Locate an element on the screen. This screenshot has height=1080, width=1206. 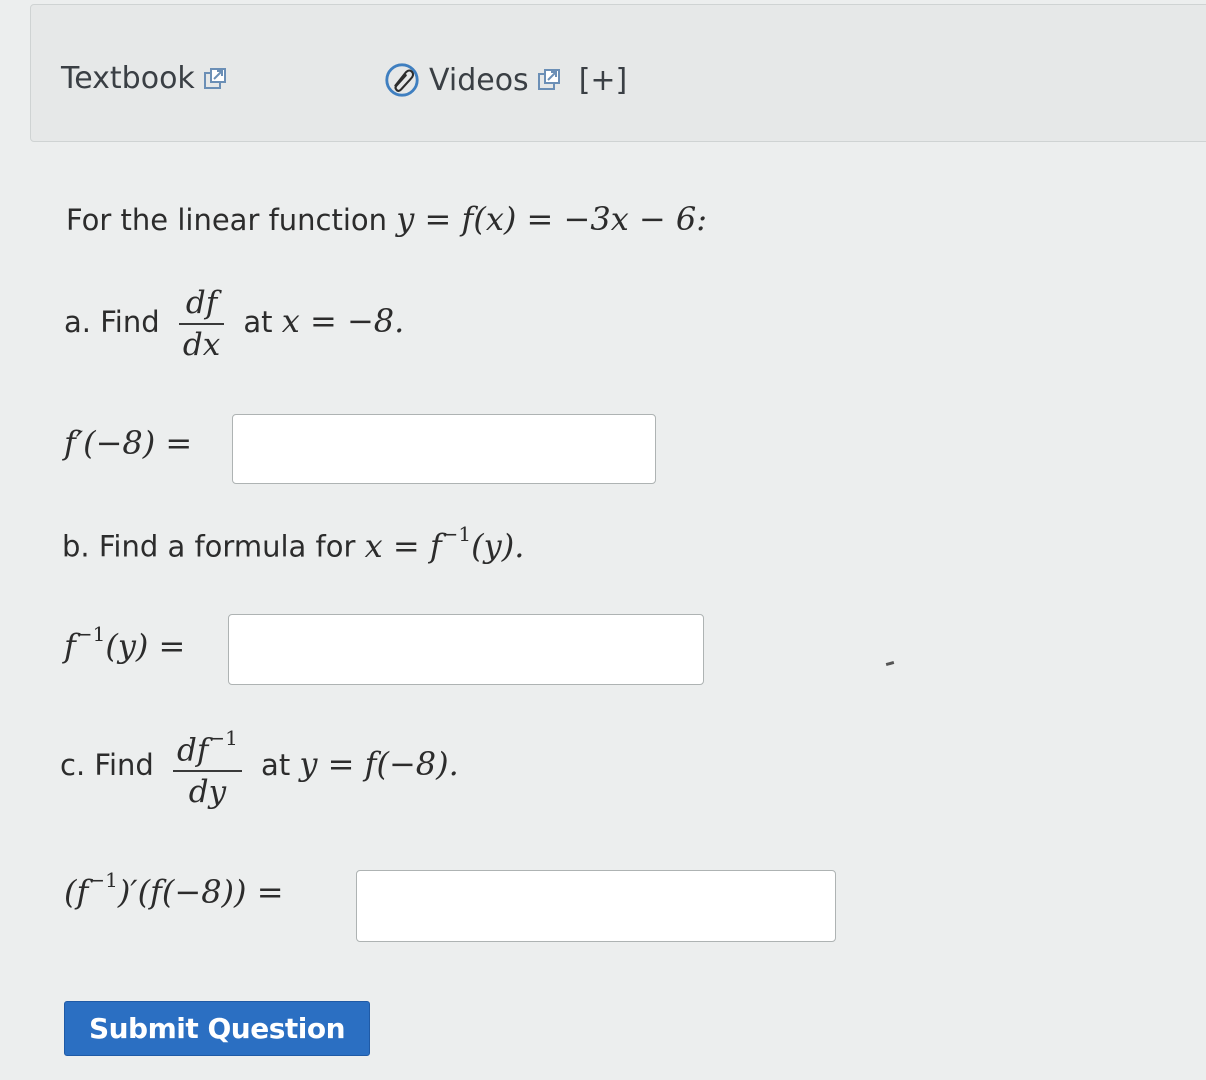
part-c-label-open: (f is located at coordinates (76, 891).